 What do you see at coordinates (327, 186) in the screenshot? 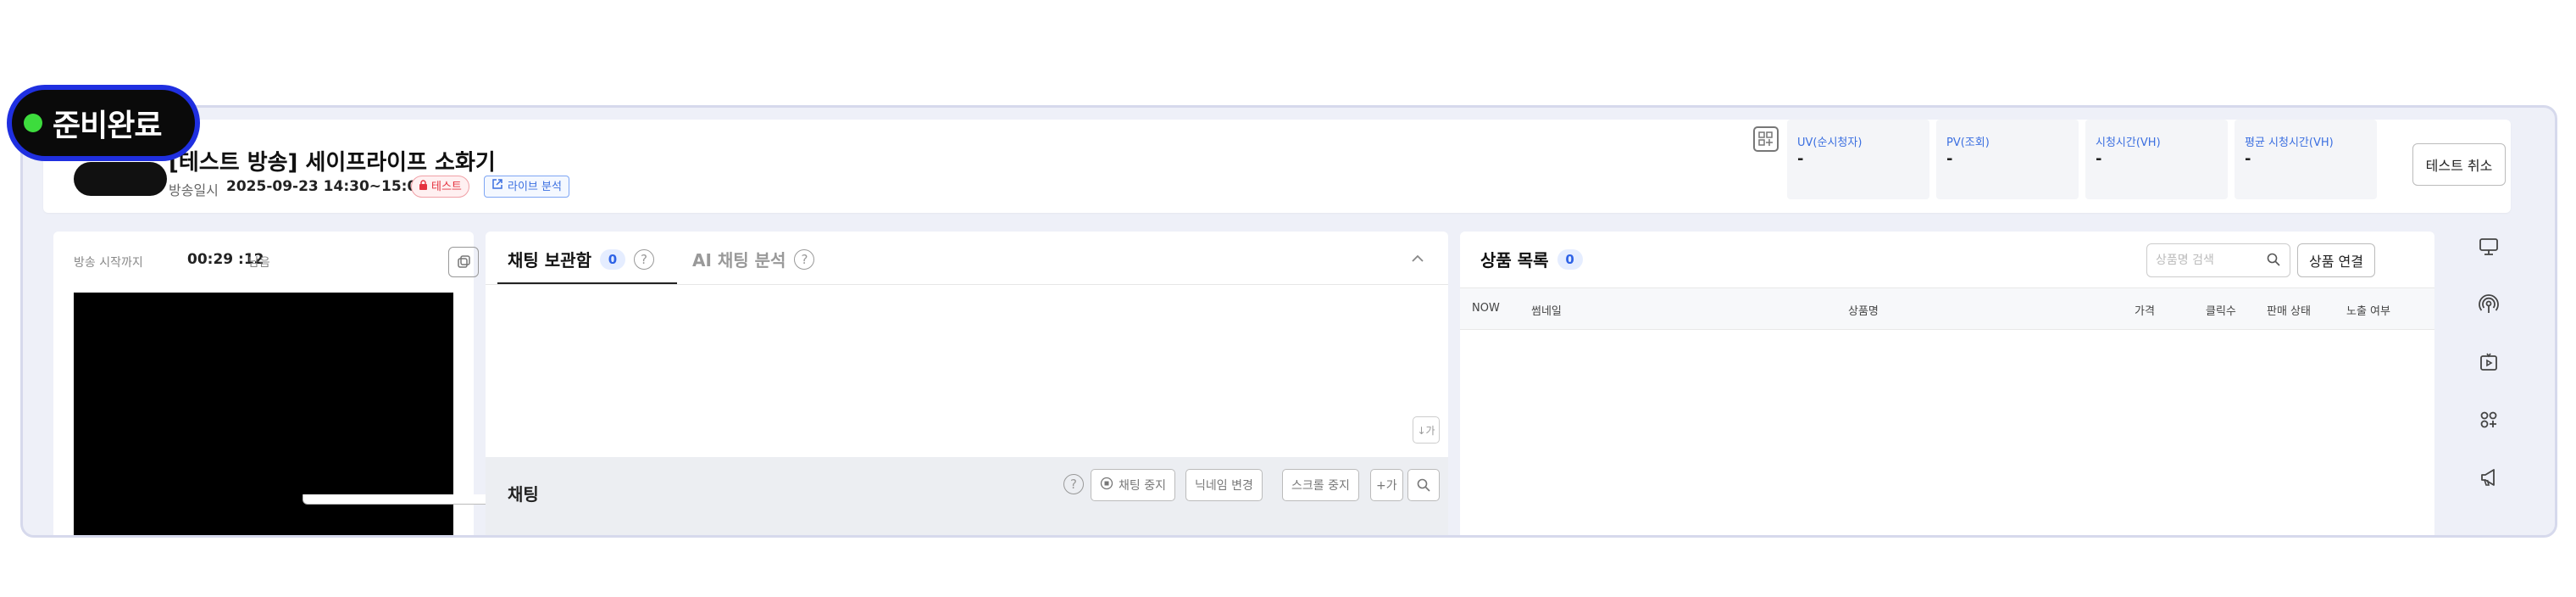
I see `broadcast-date-value: 2025-09-23 14:30~15:00` at bounding box center [327, 186].